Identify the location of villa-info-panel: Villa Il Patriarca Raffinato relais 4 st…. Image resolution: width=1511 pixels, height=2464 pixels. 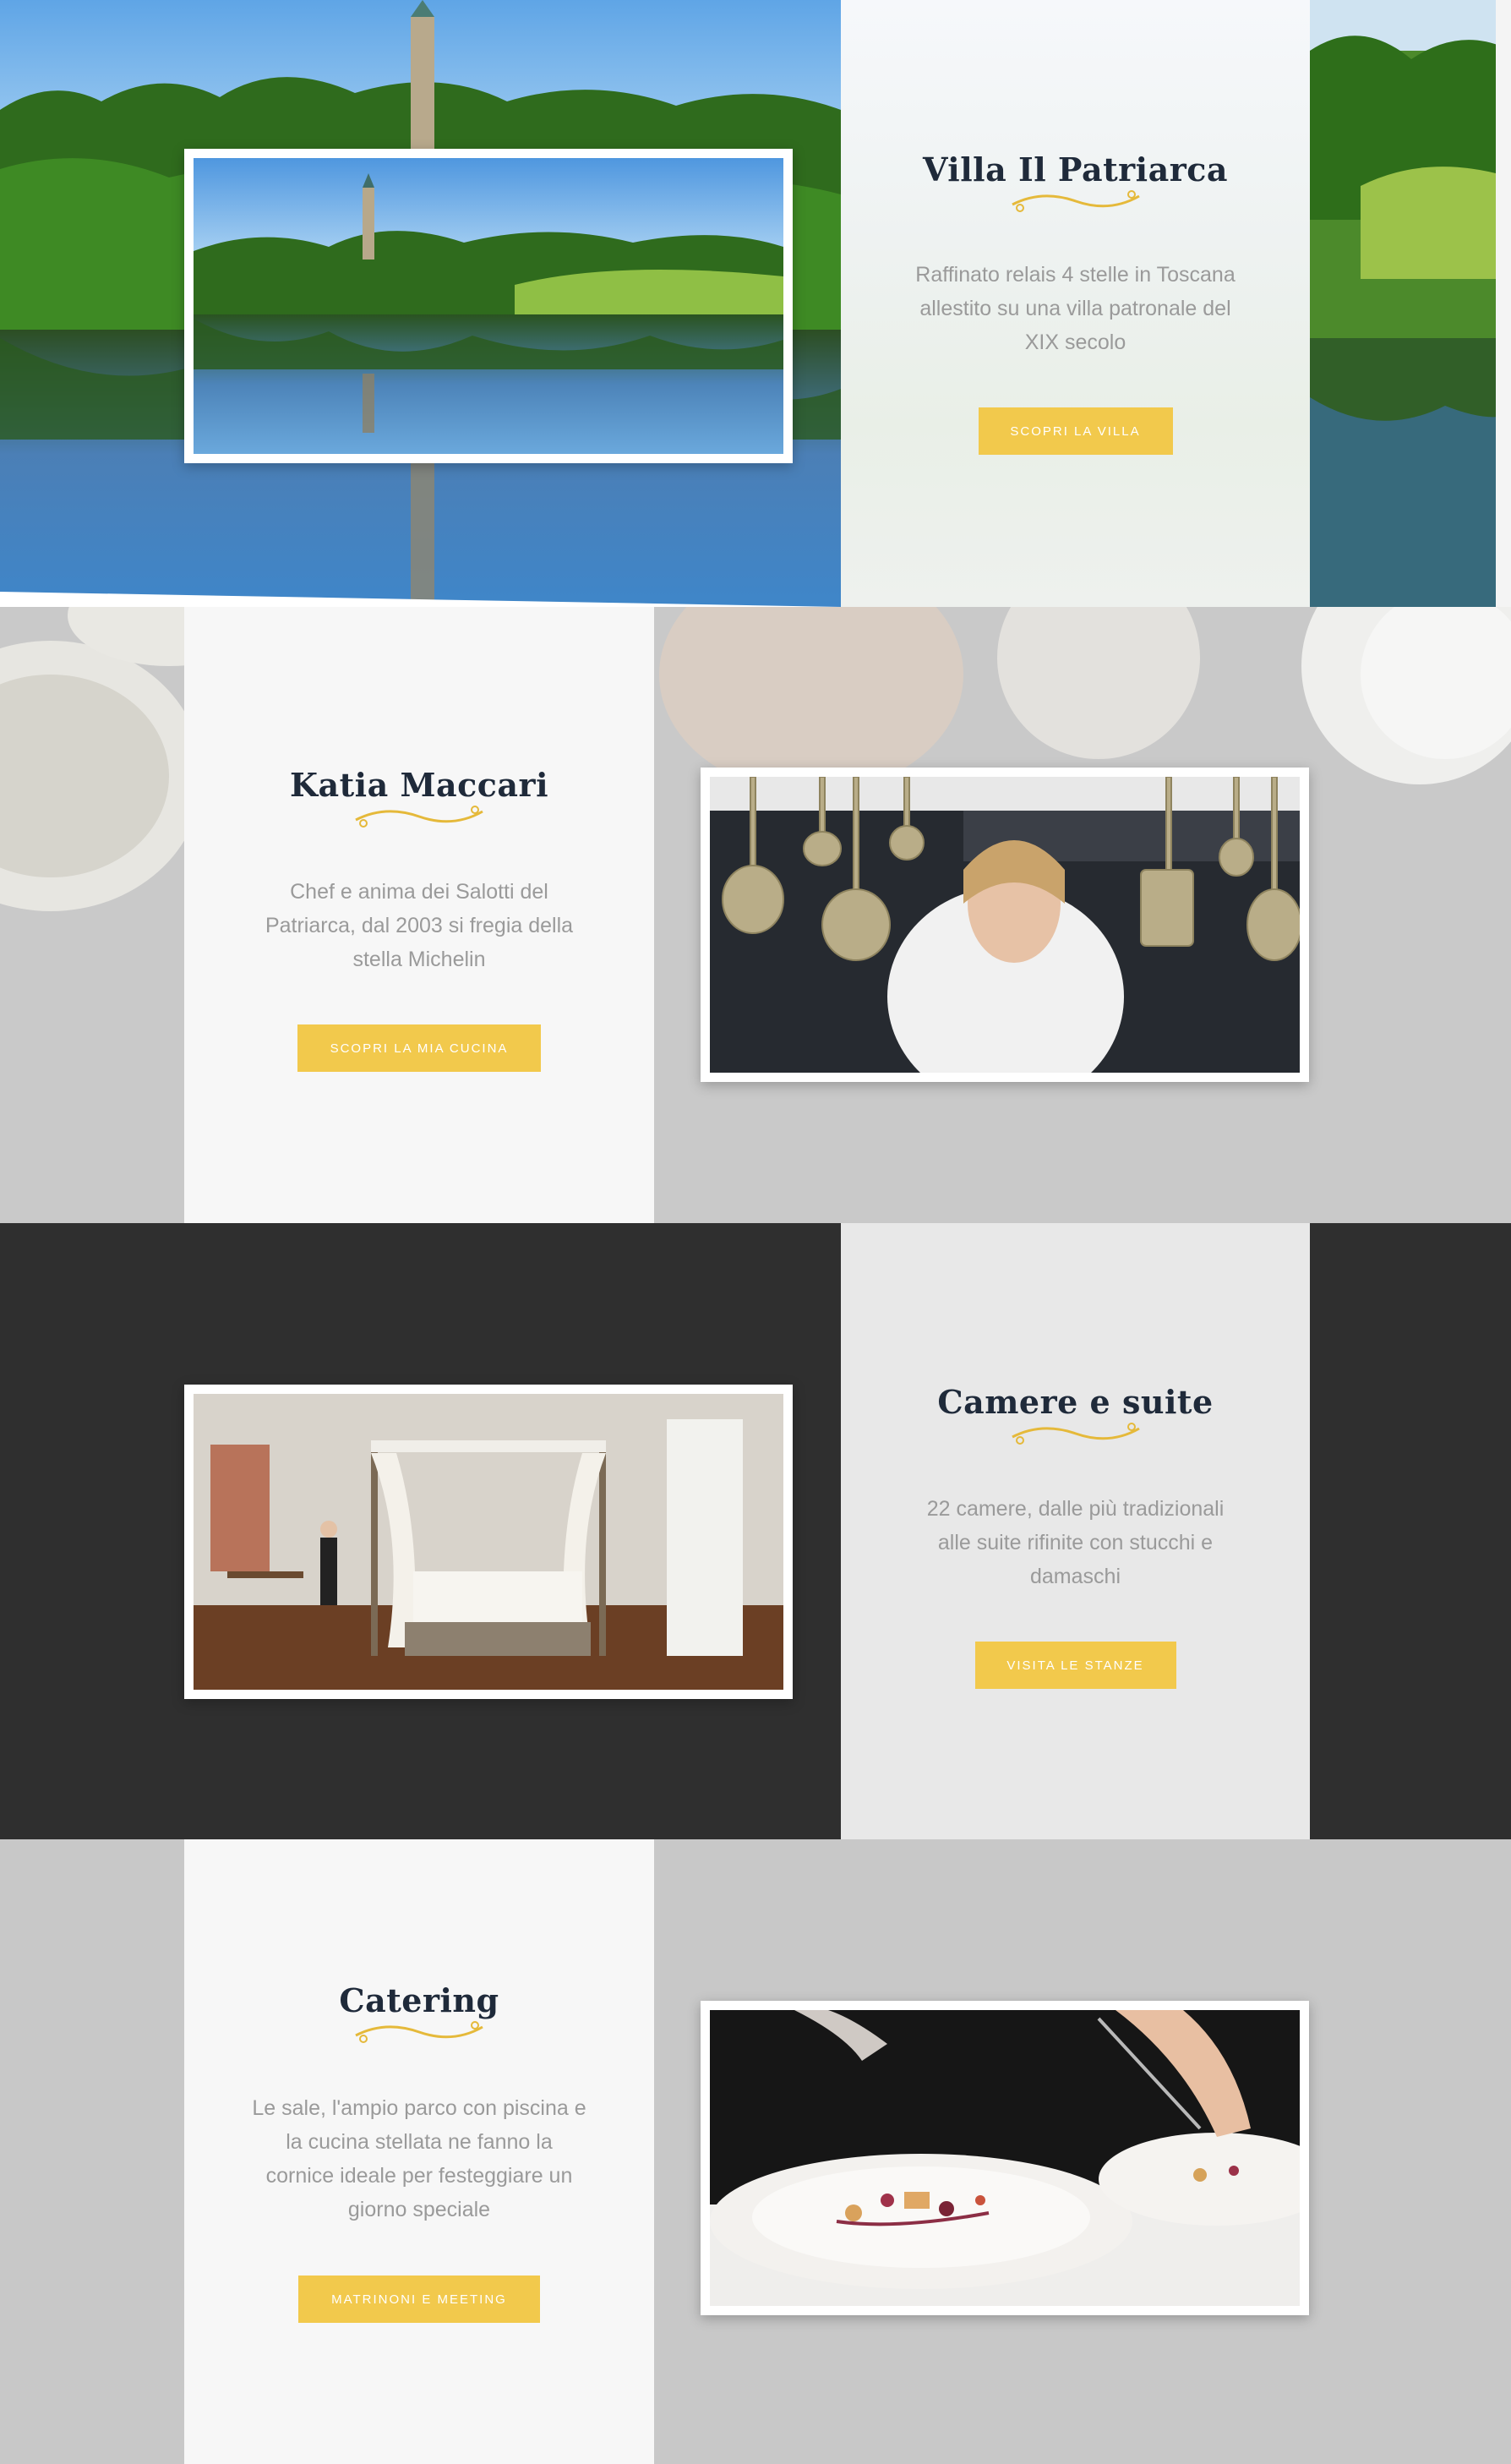
(1075, 303).